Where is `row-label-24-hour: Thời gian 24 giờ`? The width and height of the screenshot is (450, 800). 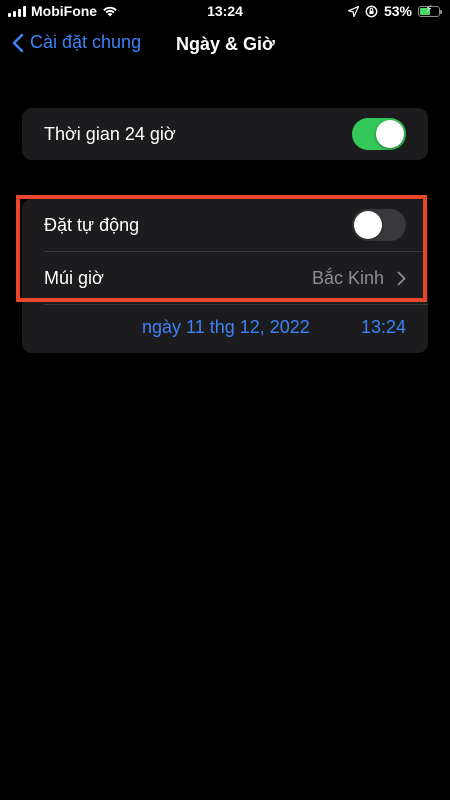
row-label-24-hour: Thời gian 24 giờ is located at coordinates (110, 133).